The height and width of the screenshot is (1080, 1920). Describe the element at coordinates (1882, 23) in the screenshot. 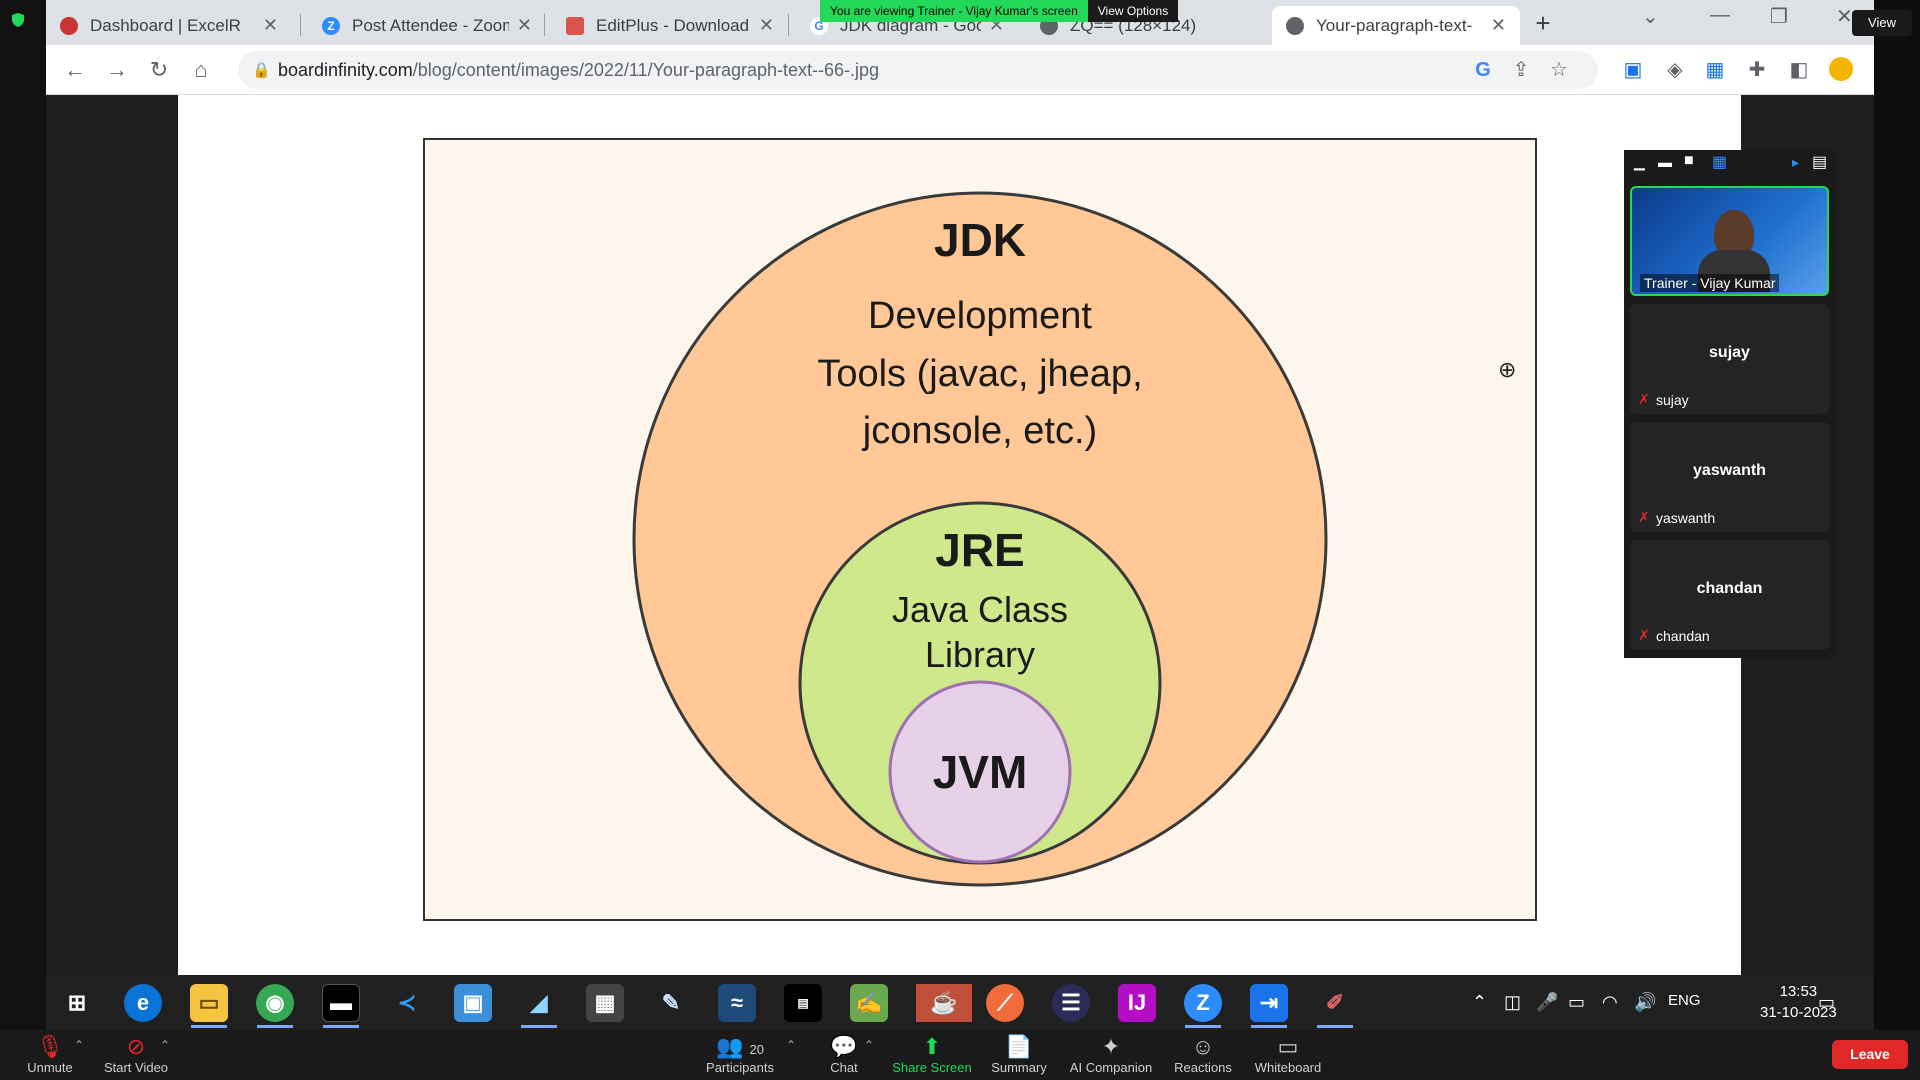

I see `view-button: View` at that location.